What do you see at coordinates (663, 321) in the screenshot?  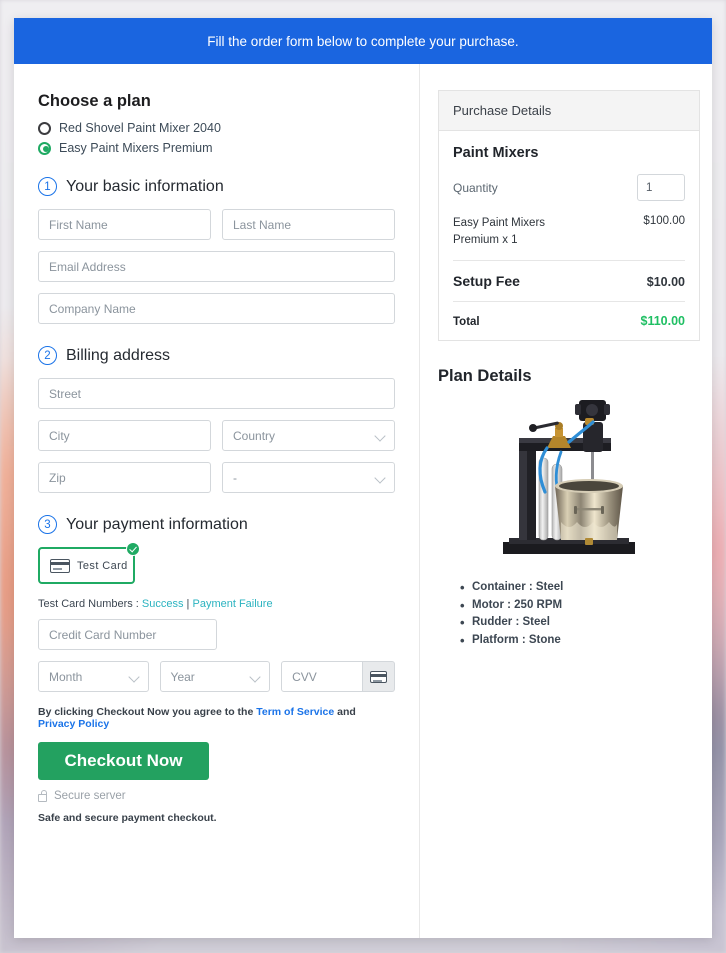 I see `total-price: $110.00` at bounding box center [663, 321].